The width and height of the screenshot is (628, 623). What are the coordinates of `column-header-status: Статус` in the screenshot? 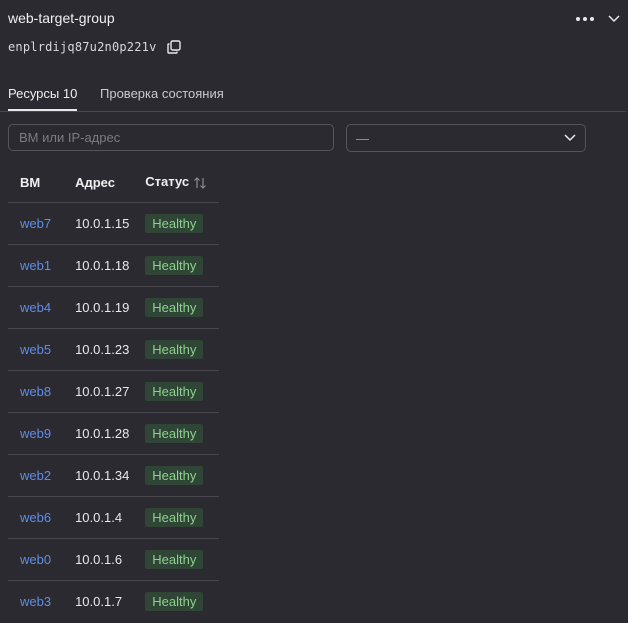 It's located at (182, 182).